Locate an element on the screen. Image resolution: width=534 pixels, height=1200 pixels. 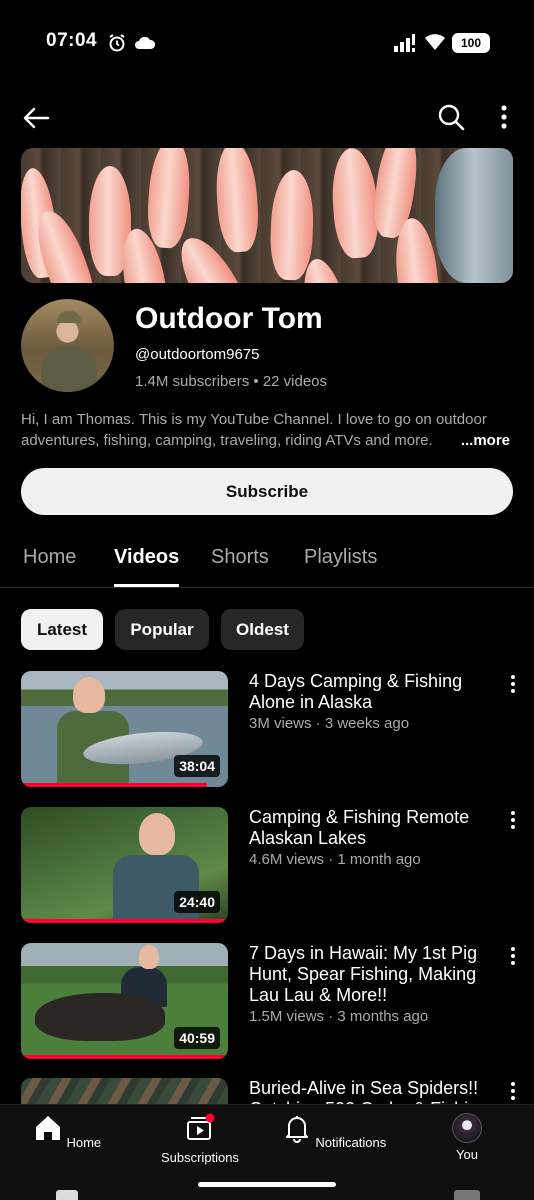
battery-level: 100 is located at coordinates (471, 43).